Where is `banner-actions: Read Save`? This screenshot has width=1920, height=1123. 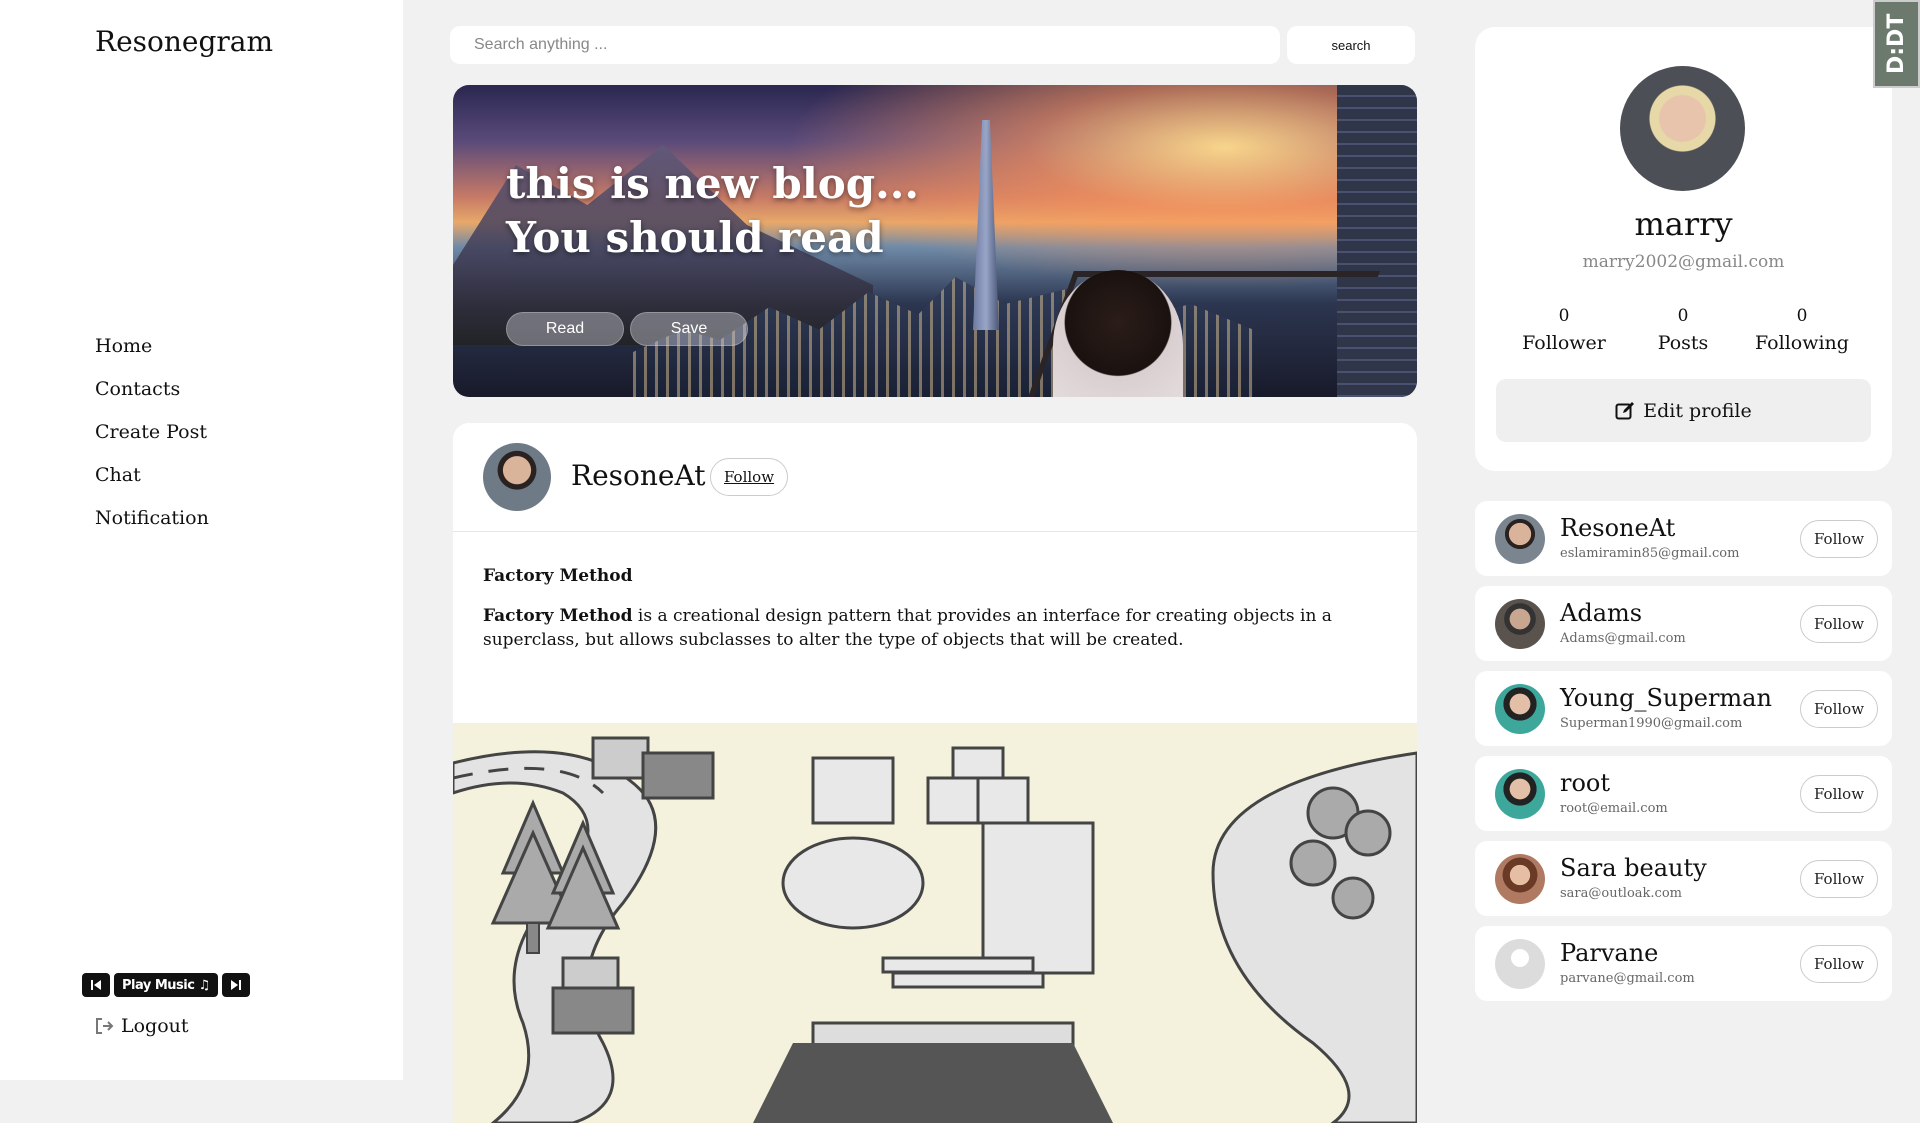 banner-actions: Read Save is located at coordinates (627, 329).